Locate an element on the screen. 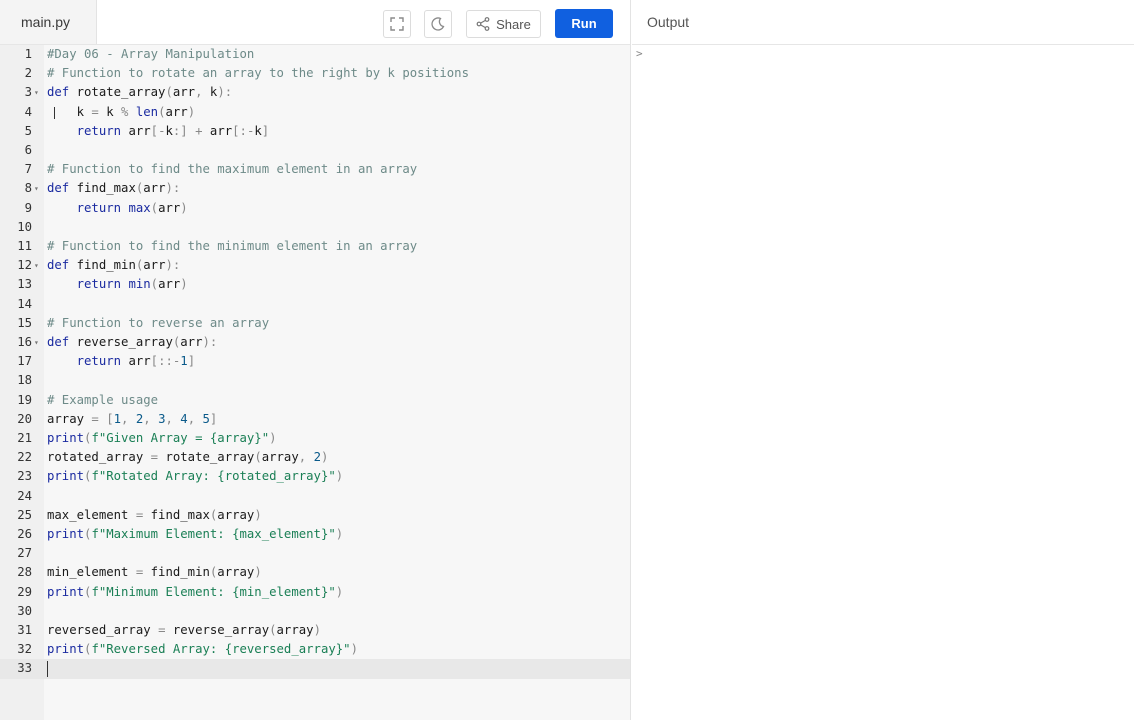 The width and height of the screenshot is (1134, 720). code-text: return min(arr) is located at coordinates (132, 284).